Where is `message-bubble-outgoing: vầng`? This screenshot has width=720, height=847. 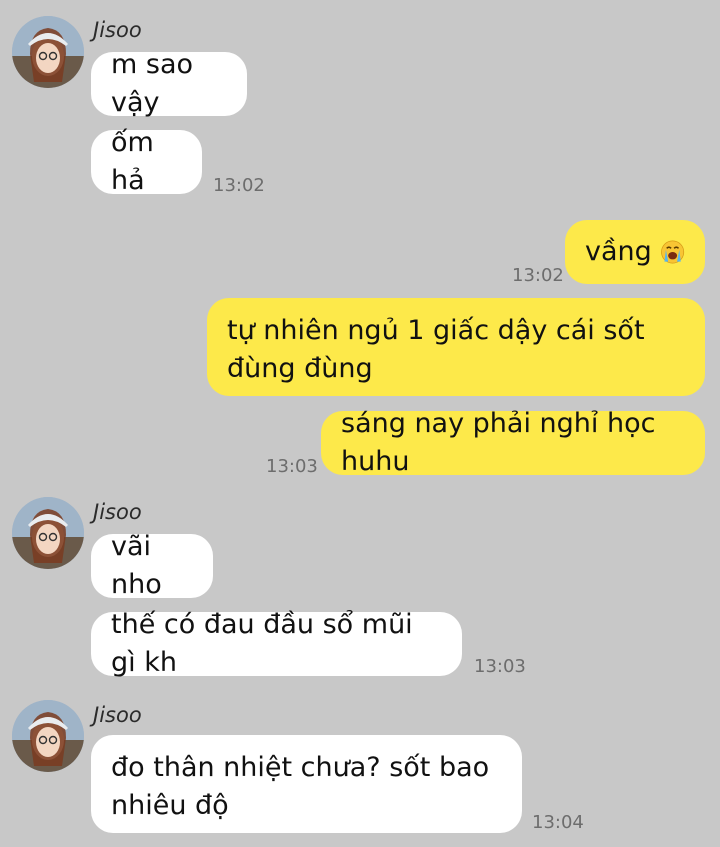
message-bubble-outgoing: vầng is located at coordinates (635, 252).